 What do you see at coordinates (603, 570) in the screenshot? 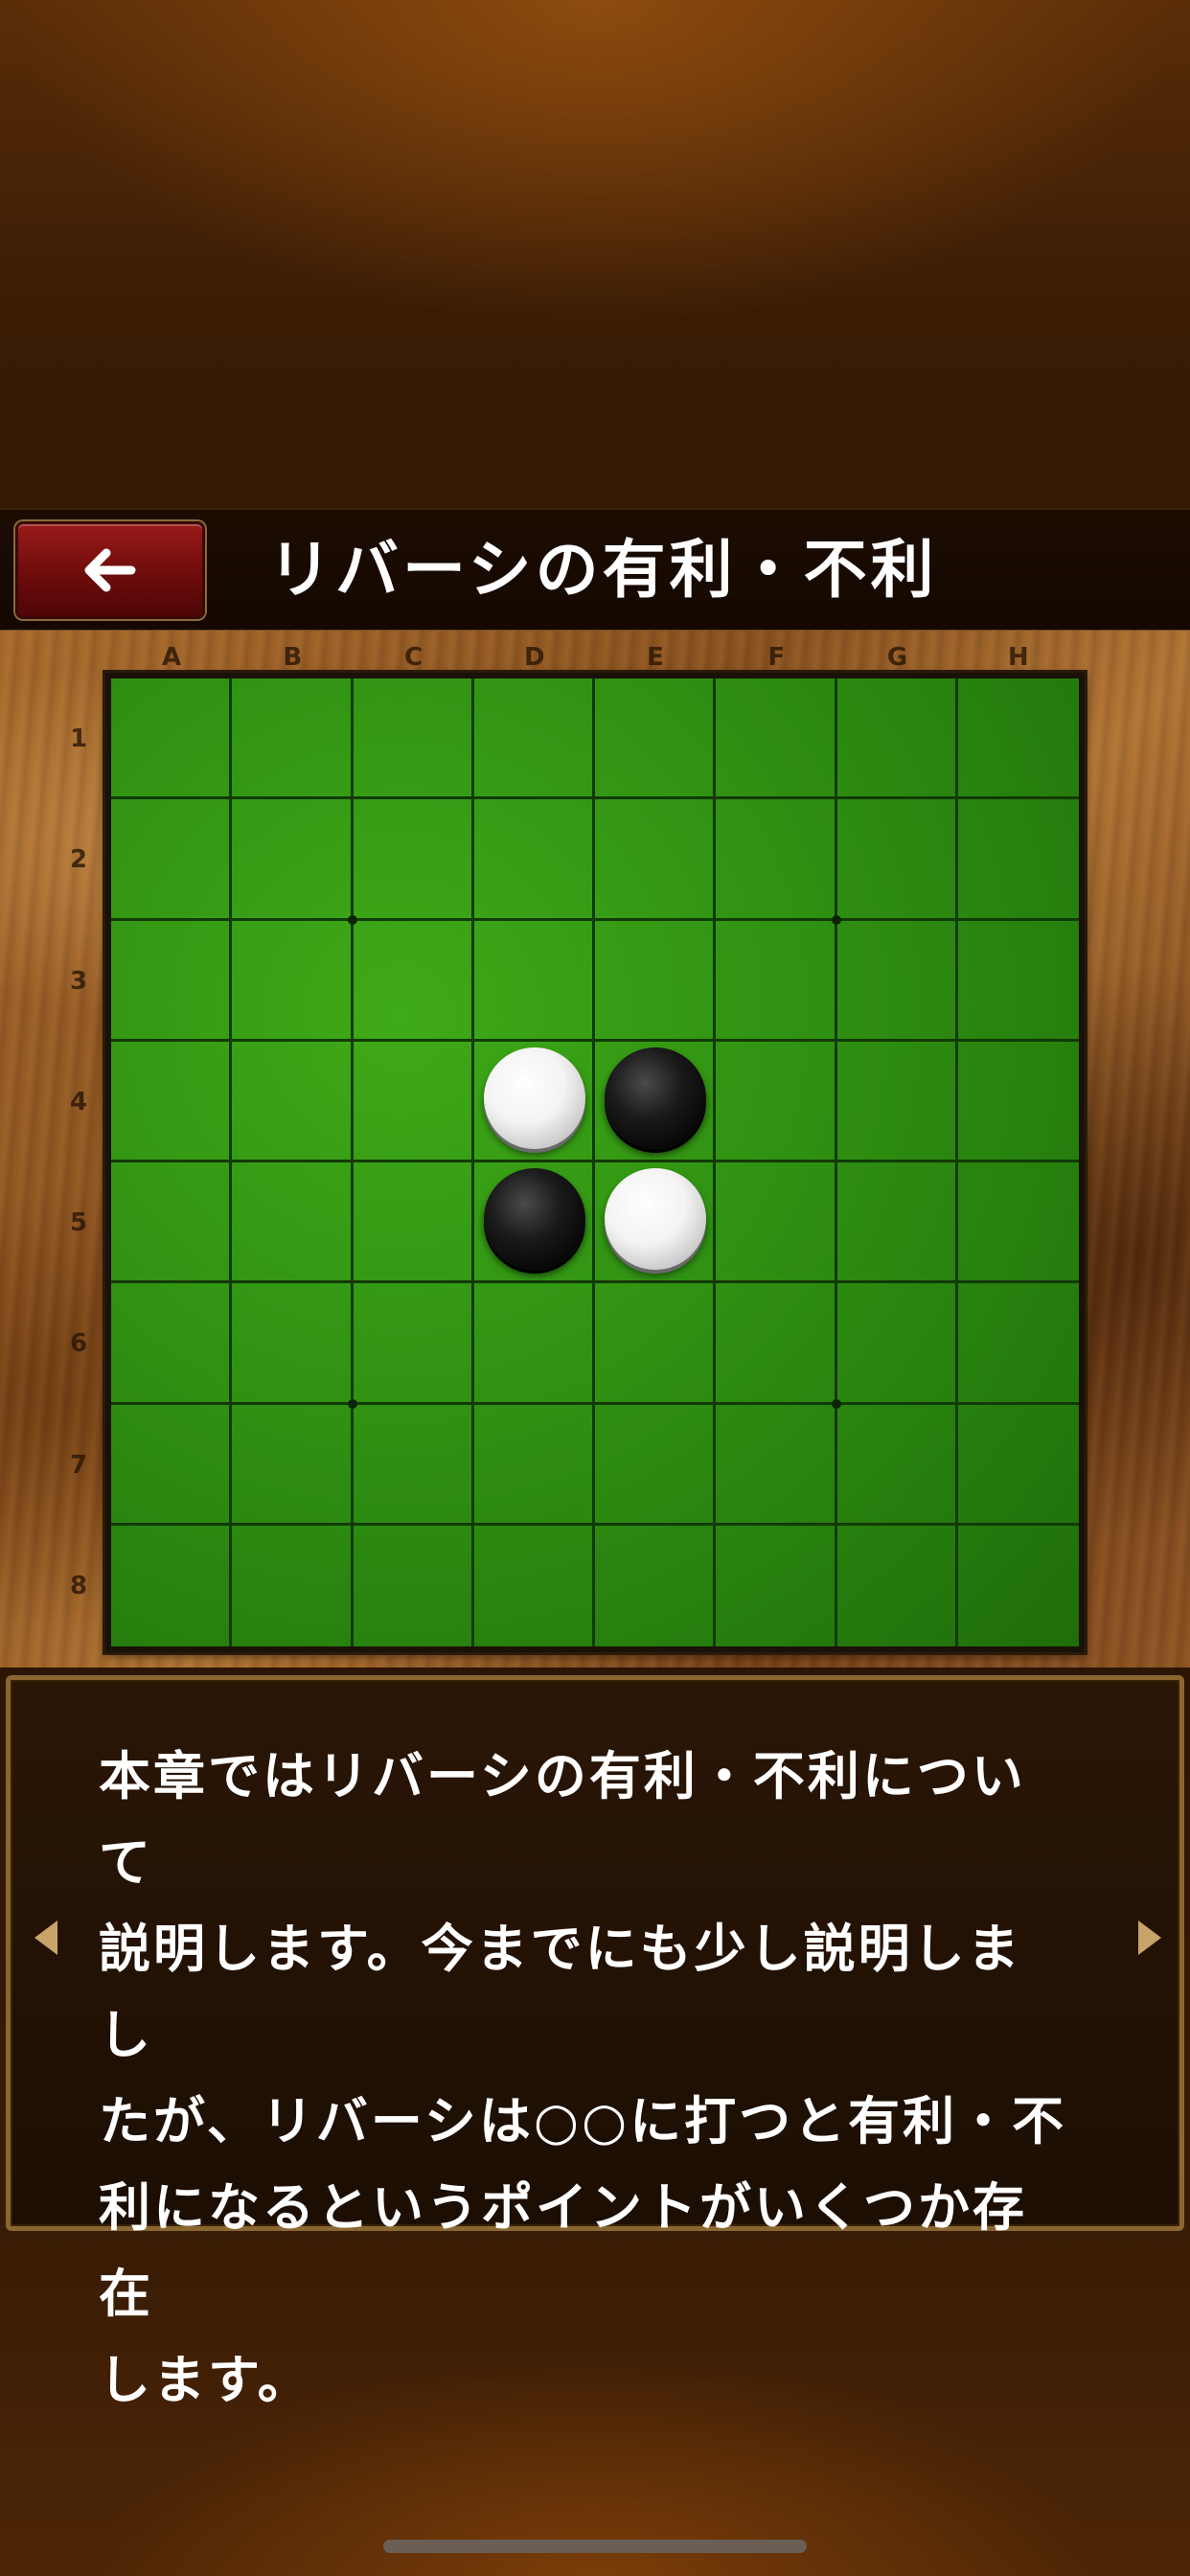
I see `page-title: リバーシの有利・不利` at bounding box center [603, 570].